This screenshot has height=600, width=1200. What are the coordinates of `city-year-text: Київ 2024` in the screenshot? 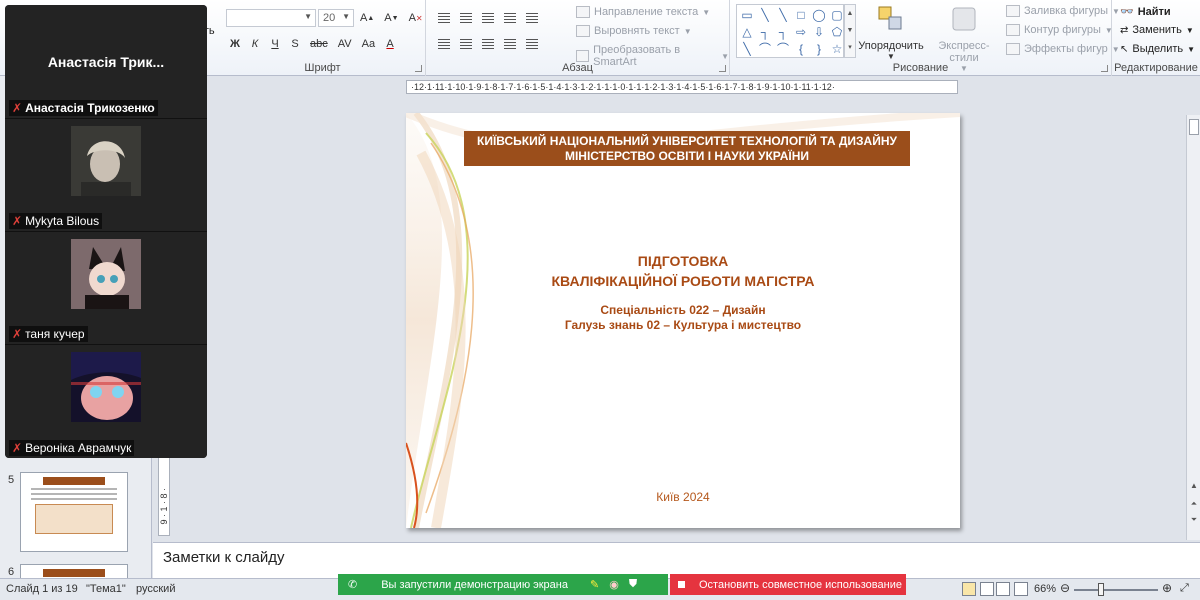 It's located at (683, 497).